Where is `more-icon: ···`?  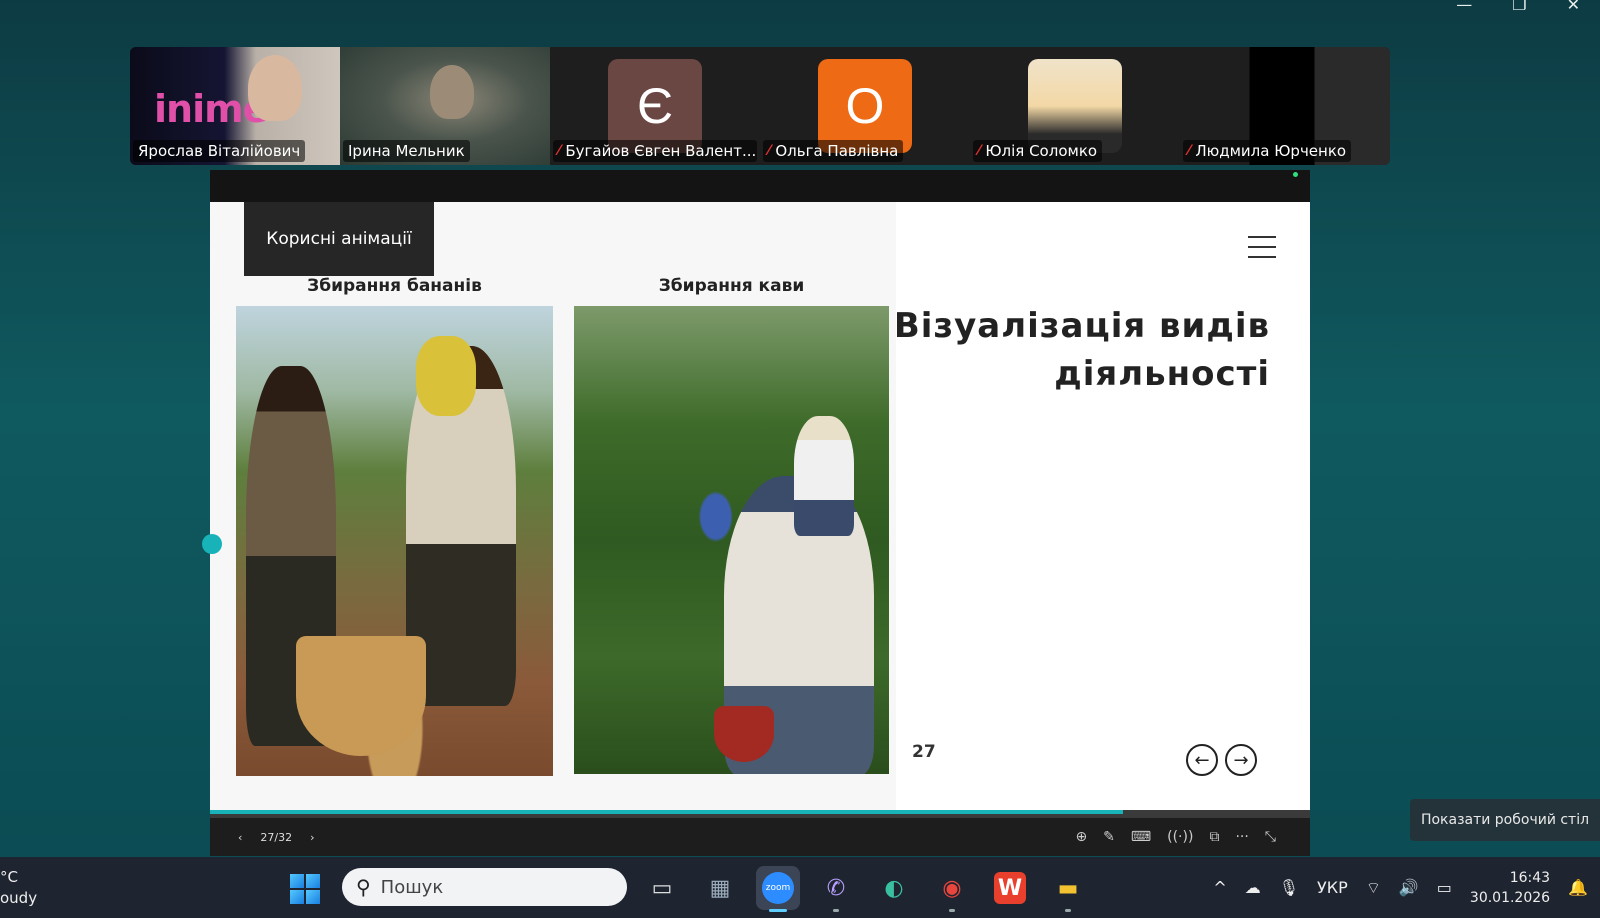
more-icon: ··· is located at coordinates (1241, 837).